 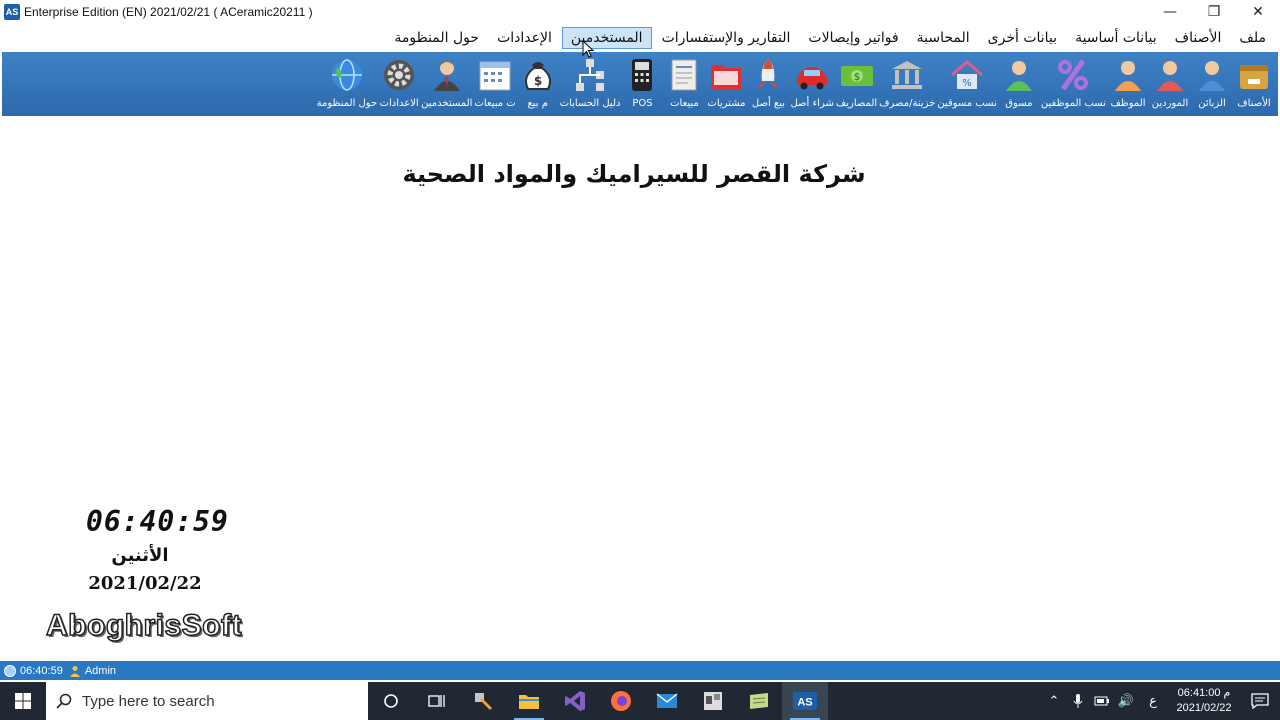 I want to click on taskbar-date: 2021/02/22, so click(x=1204, y=708).